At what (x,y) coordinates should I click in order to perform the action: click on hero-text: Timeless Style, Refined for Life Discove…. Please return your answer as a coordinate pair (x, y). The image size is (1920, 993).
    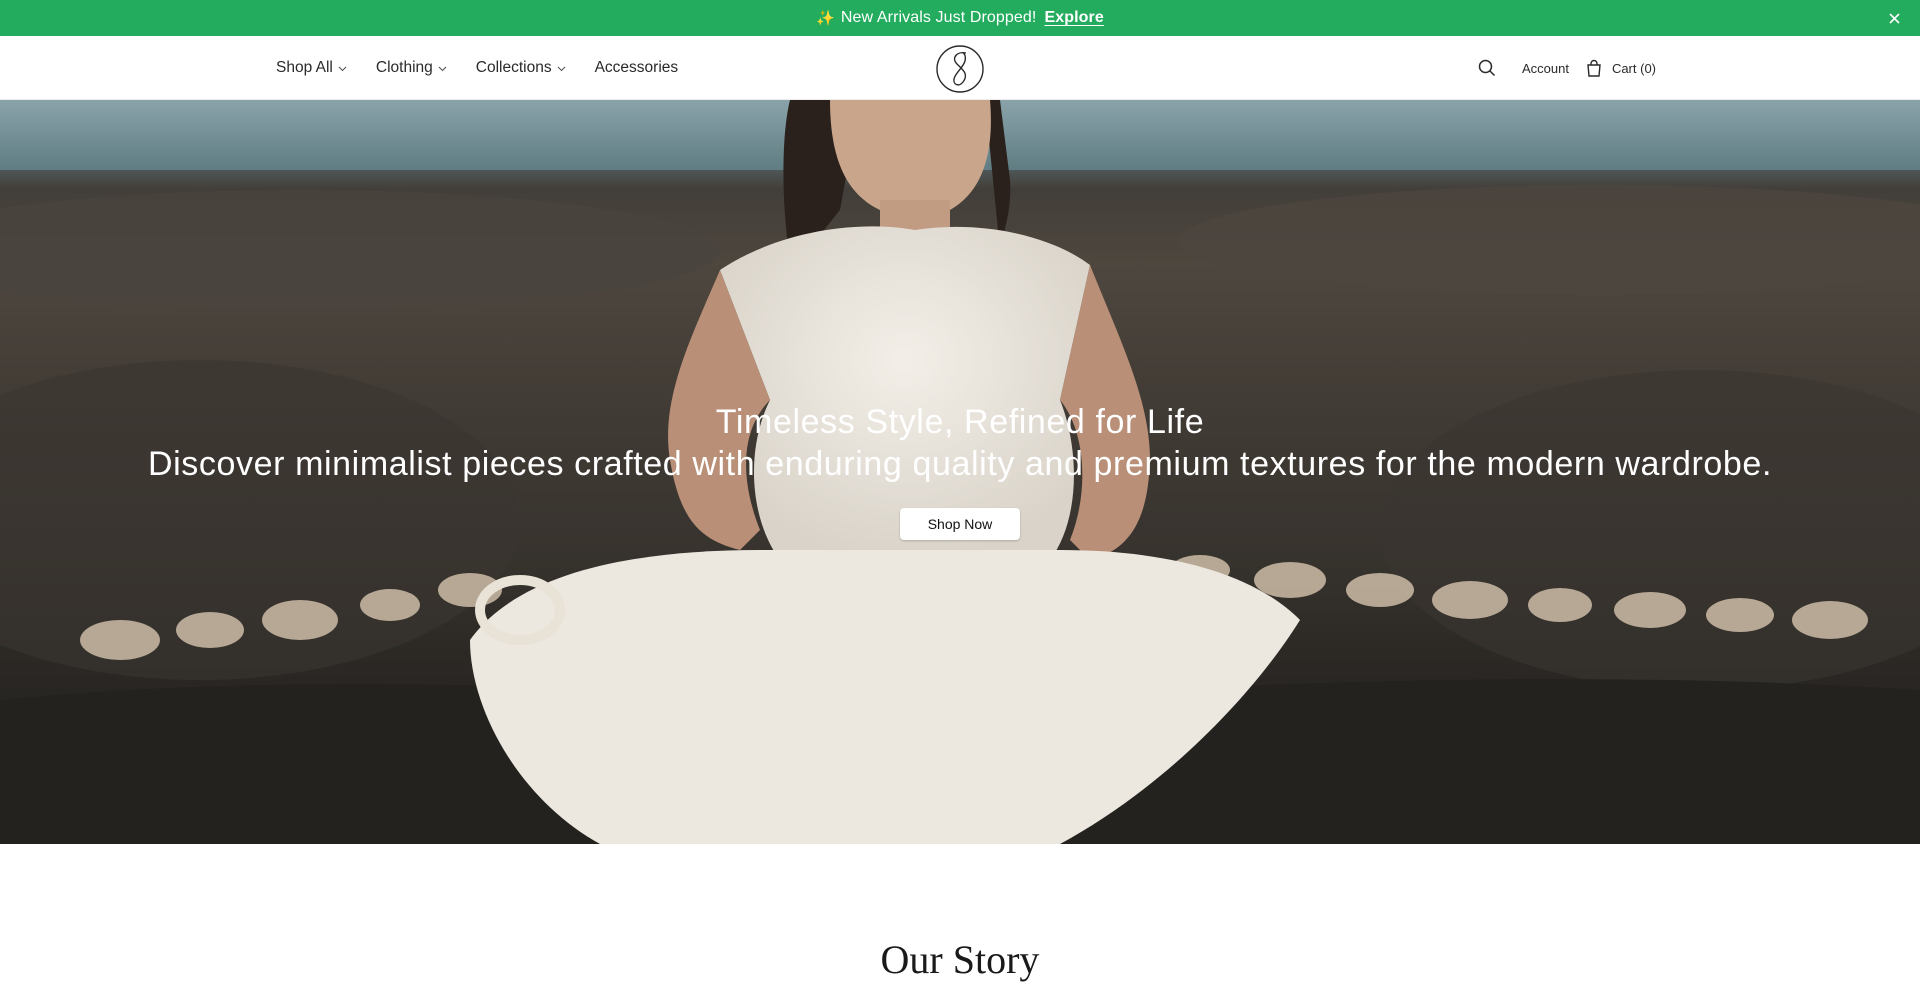
    Looking at the image, I should click on (960, 442).